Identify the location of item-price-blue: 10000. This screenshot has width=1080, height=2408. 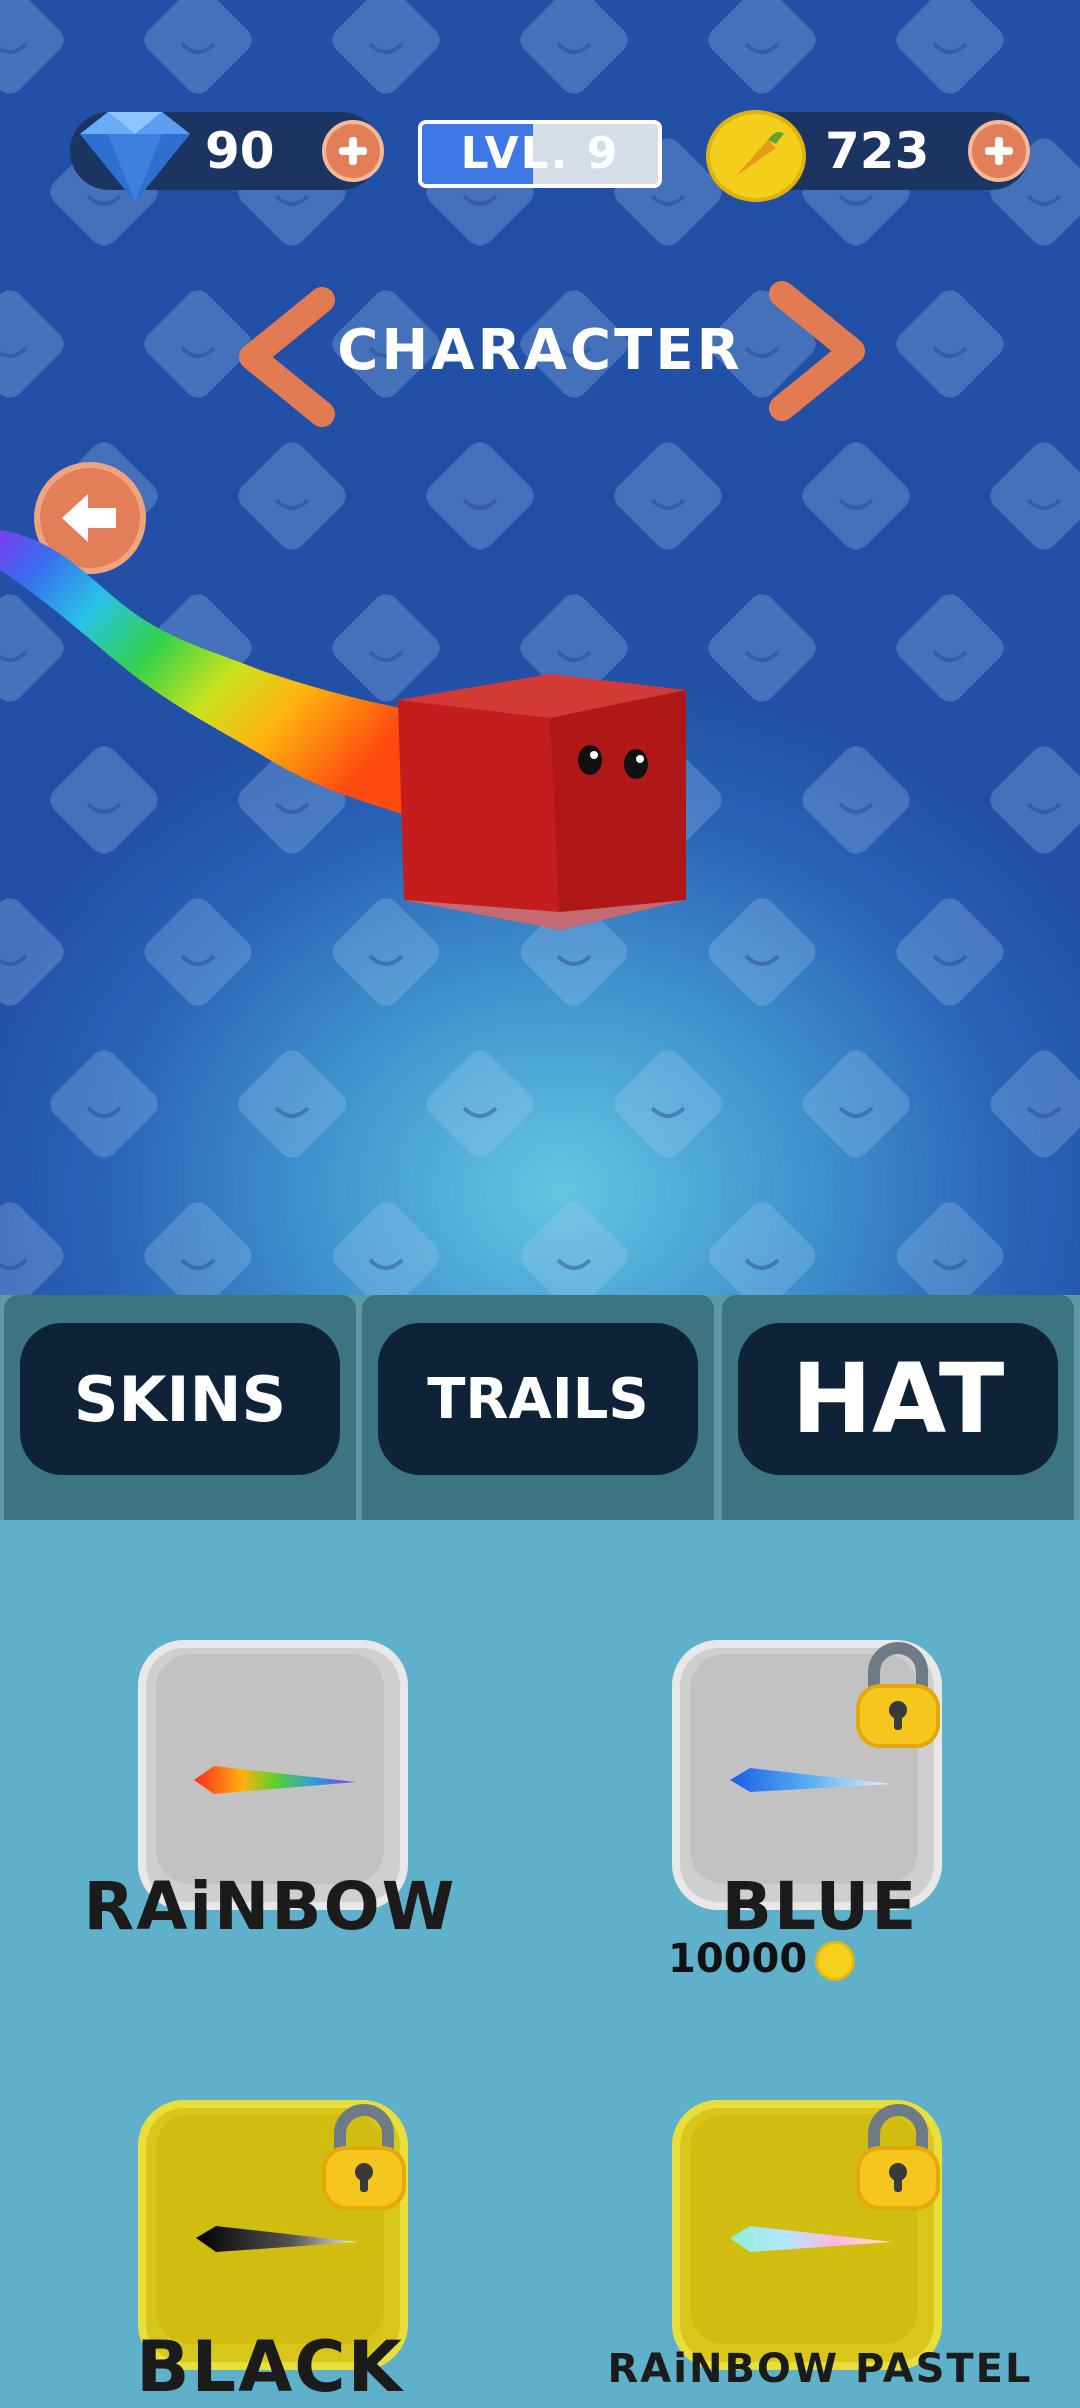
(762, 1959).